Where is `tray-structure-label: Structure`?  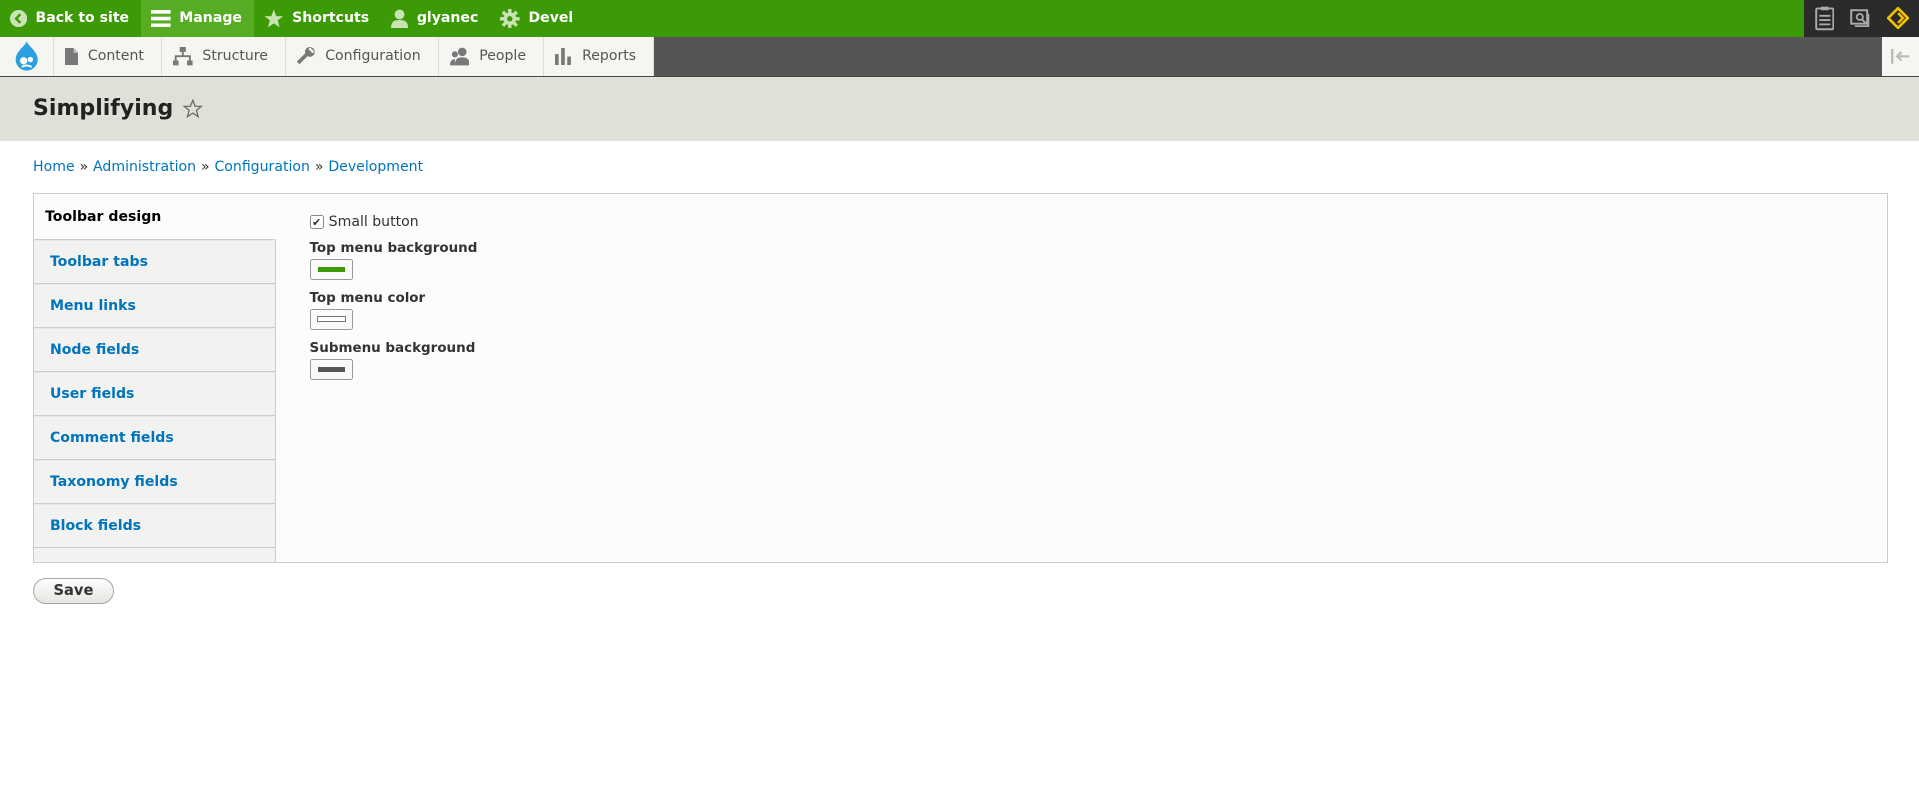
tray-structure-label: Structure is located at coordinates (235, 56).